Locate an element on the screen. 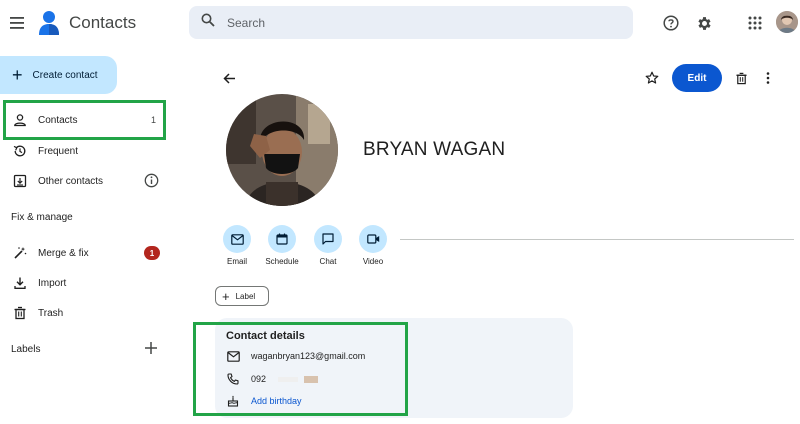 This screenshot has height=424, width=800. video-icon is located at coordinates (373, 239).